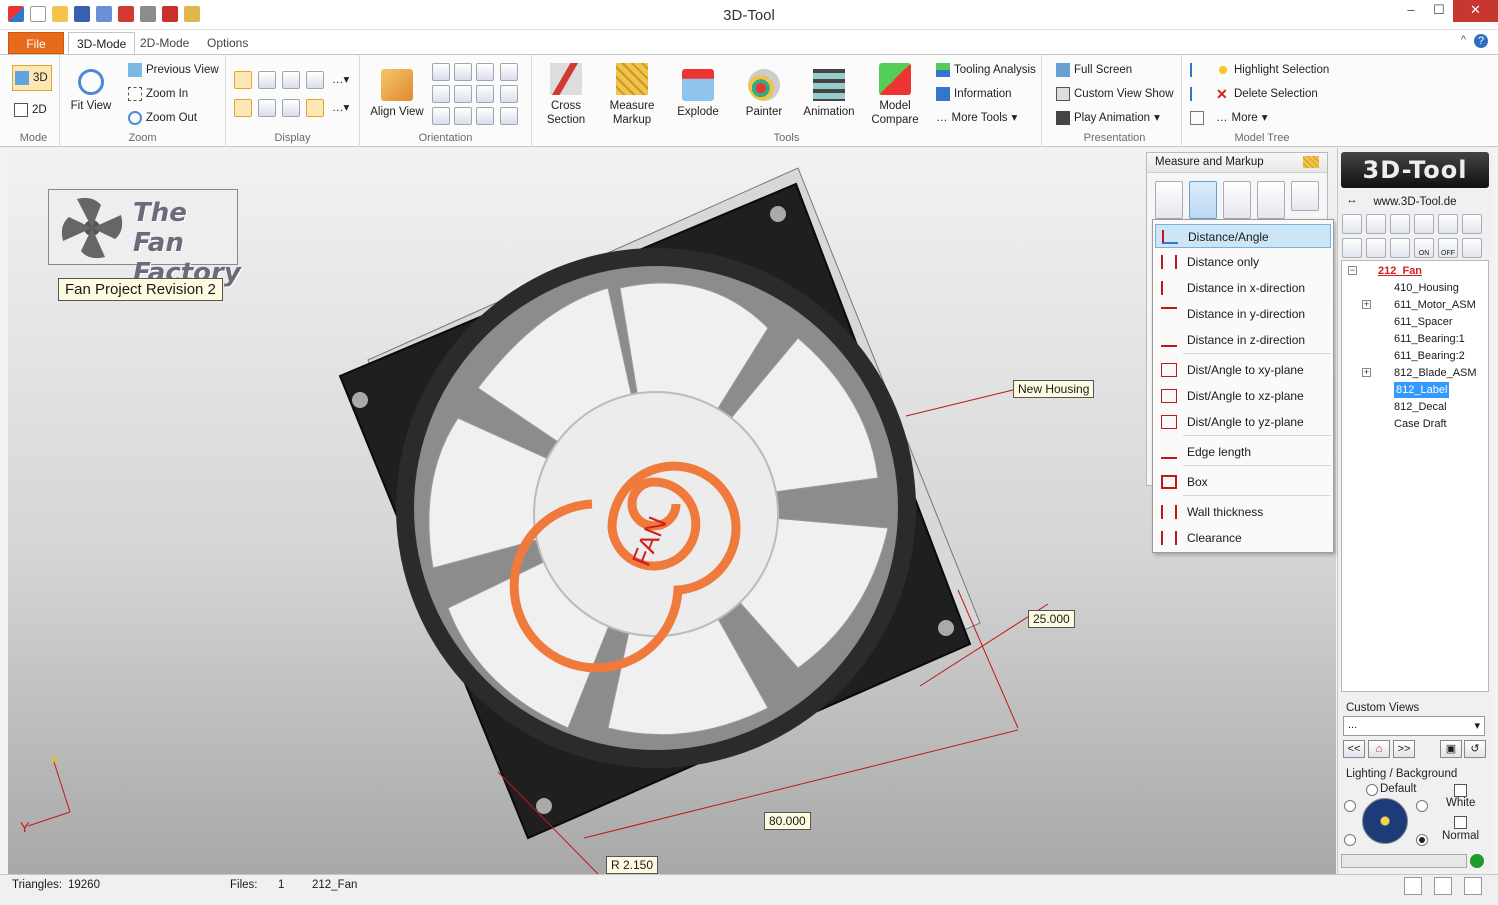 The image size is (1498, 905). I want to click on tree-node: 611_Bearing:1, so click(1429, 339).